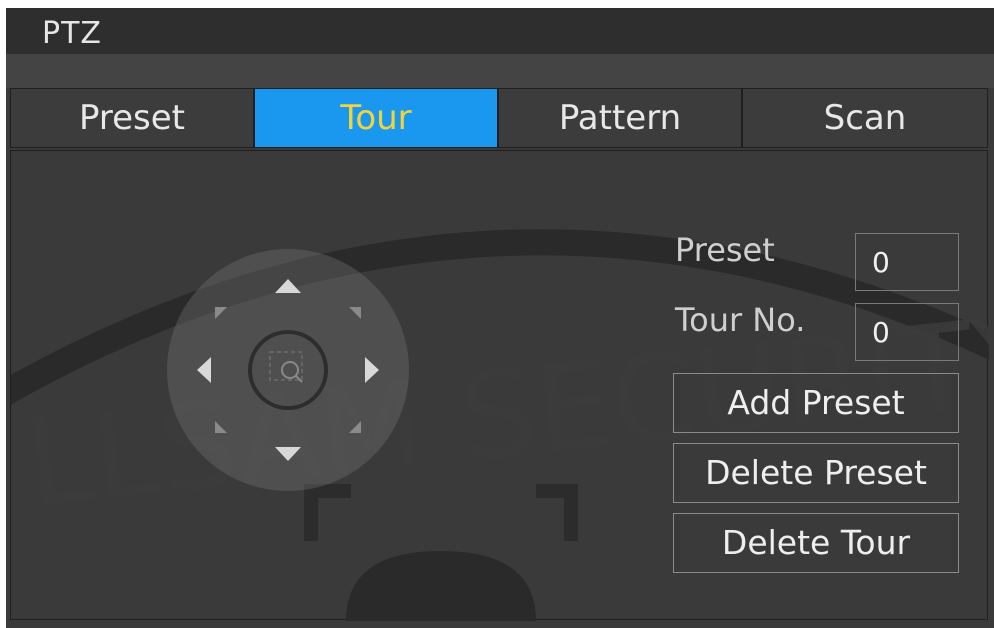 The width and height of the screenshot is (994, 628). I want to click on ptz-tabs: Preset Tour Pattern Scan, so click(499, 119).